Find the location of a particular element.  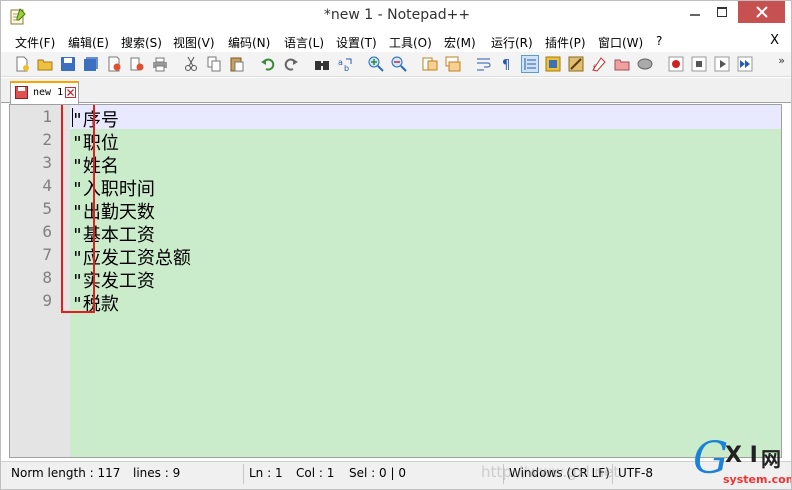

menu-edit: 编辑(E) is located at coordinates (88, 42).